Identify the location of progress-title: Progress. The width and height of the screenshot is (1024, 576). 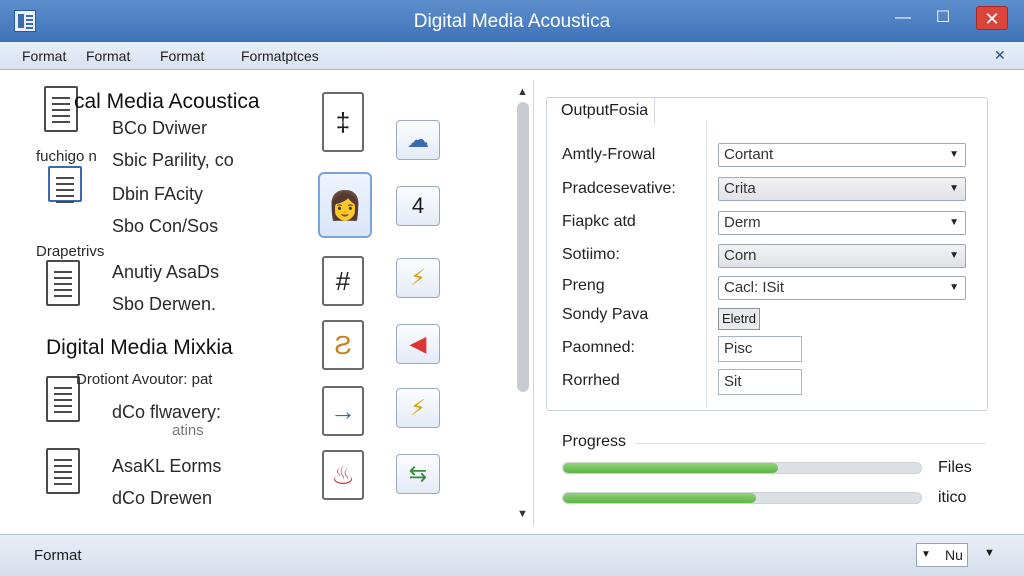
(594, 441).